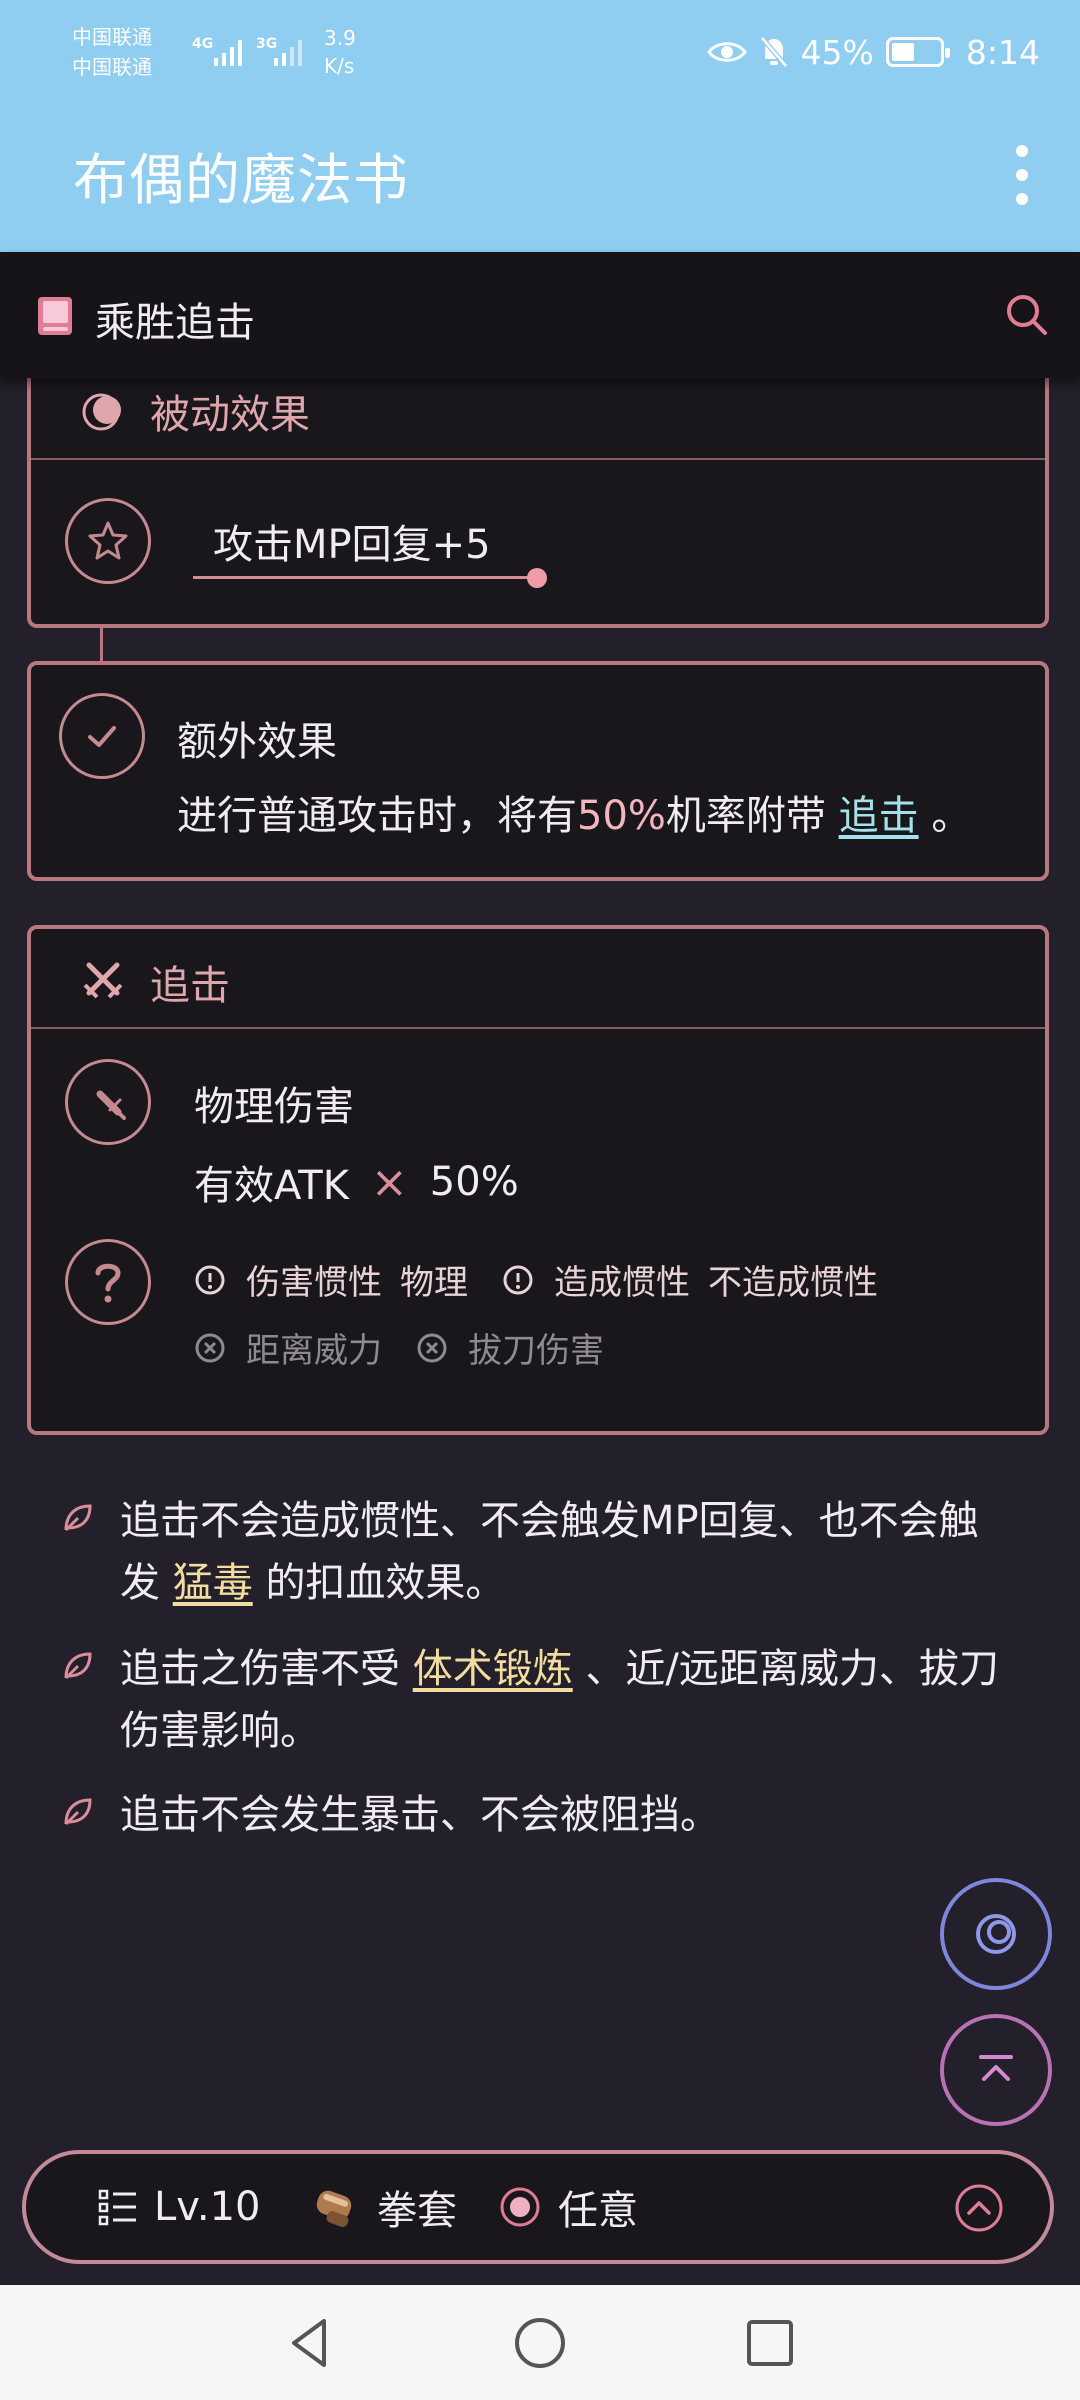  What do you see at coordinates (537, 578) in the screenshot?
I see `effect-underline-dot` at bounding box center [537, 578].